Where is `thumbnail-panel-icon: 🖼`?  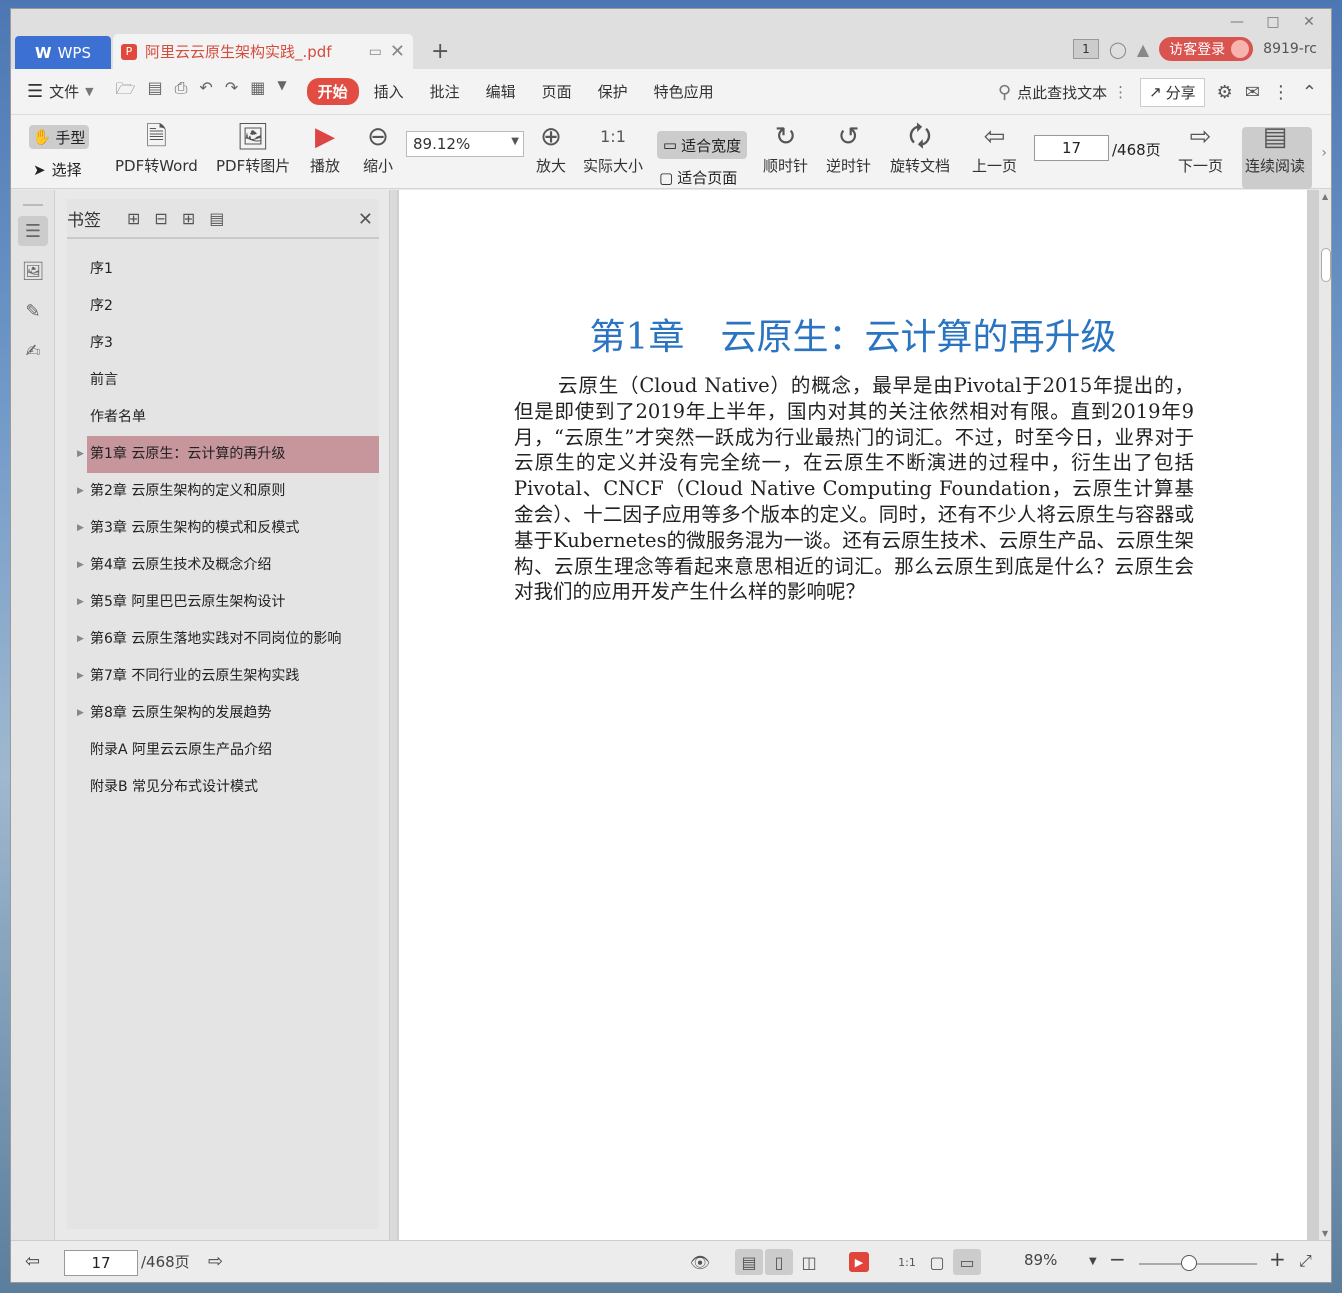 thumbnail-panel-icon: 🖼 is located at coordinates (33, 271).